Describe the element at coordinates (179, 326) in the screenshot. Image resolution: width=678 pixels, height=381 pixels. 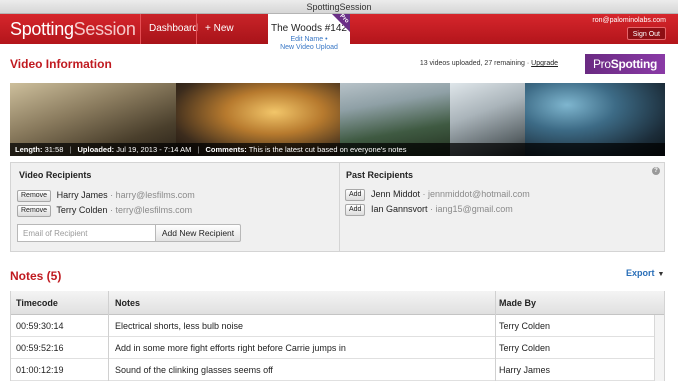
I see `note-text: Electrical shorts, less bulb noise` at that location.